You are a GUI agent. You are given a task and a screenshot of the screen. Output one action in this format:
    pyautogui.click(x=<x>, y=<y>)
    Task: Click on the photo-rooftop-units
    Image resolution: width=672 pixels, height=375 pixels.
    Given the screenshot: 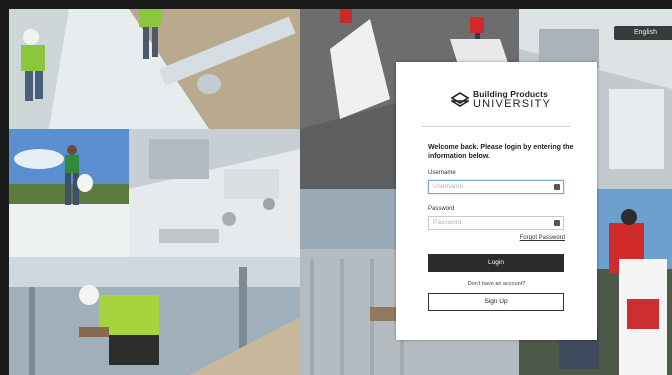 What is the action you would take?
    pyautogui.click(x=214, y=193)
    